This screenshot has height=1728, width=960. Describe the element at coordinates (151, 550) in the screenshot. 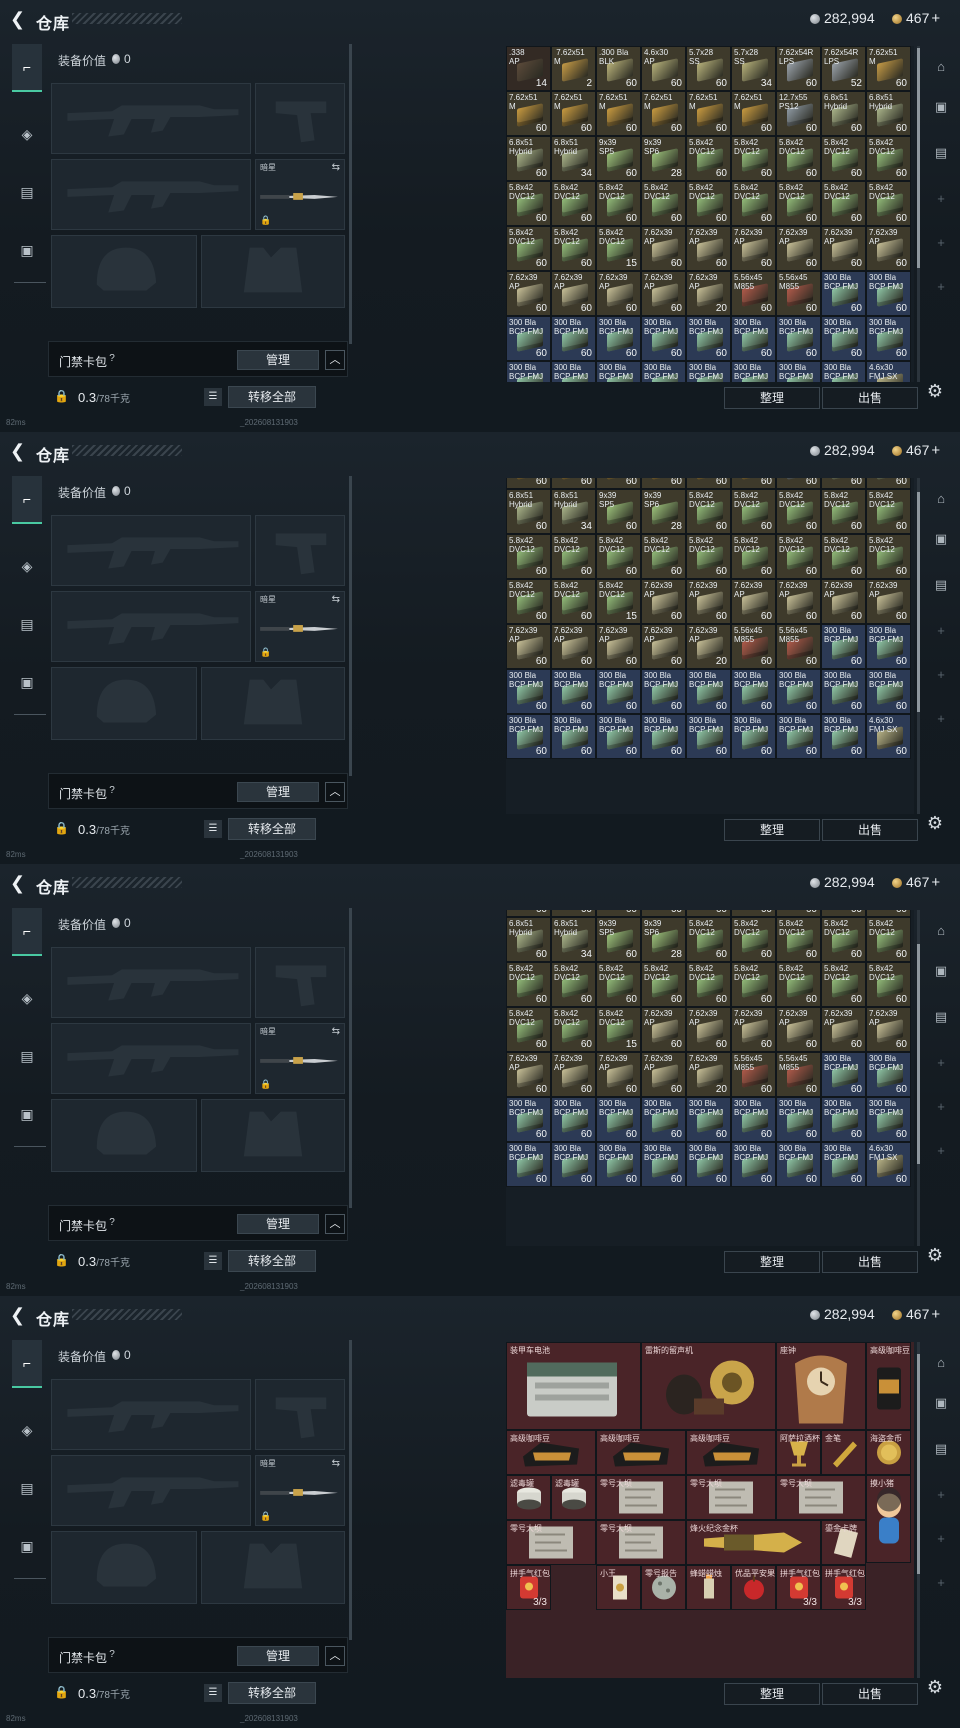

I see `primary-weapon-slot` at that location.